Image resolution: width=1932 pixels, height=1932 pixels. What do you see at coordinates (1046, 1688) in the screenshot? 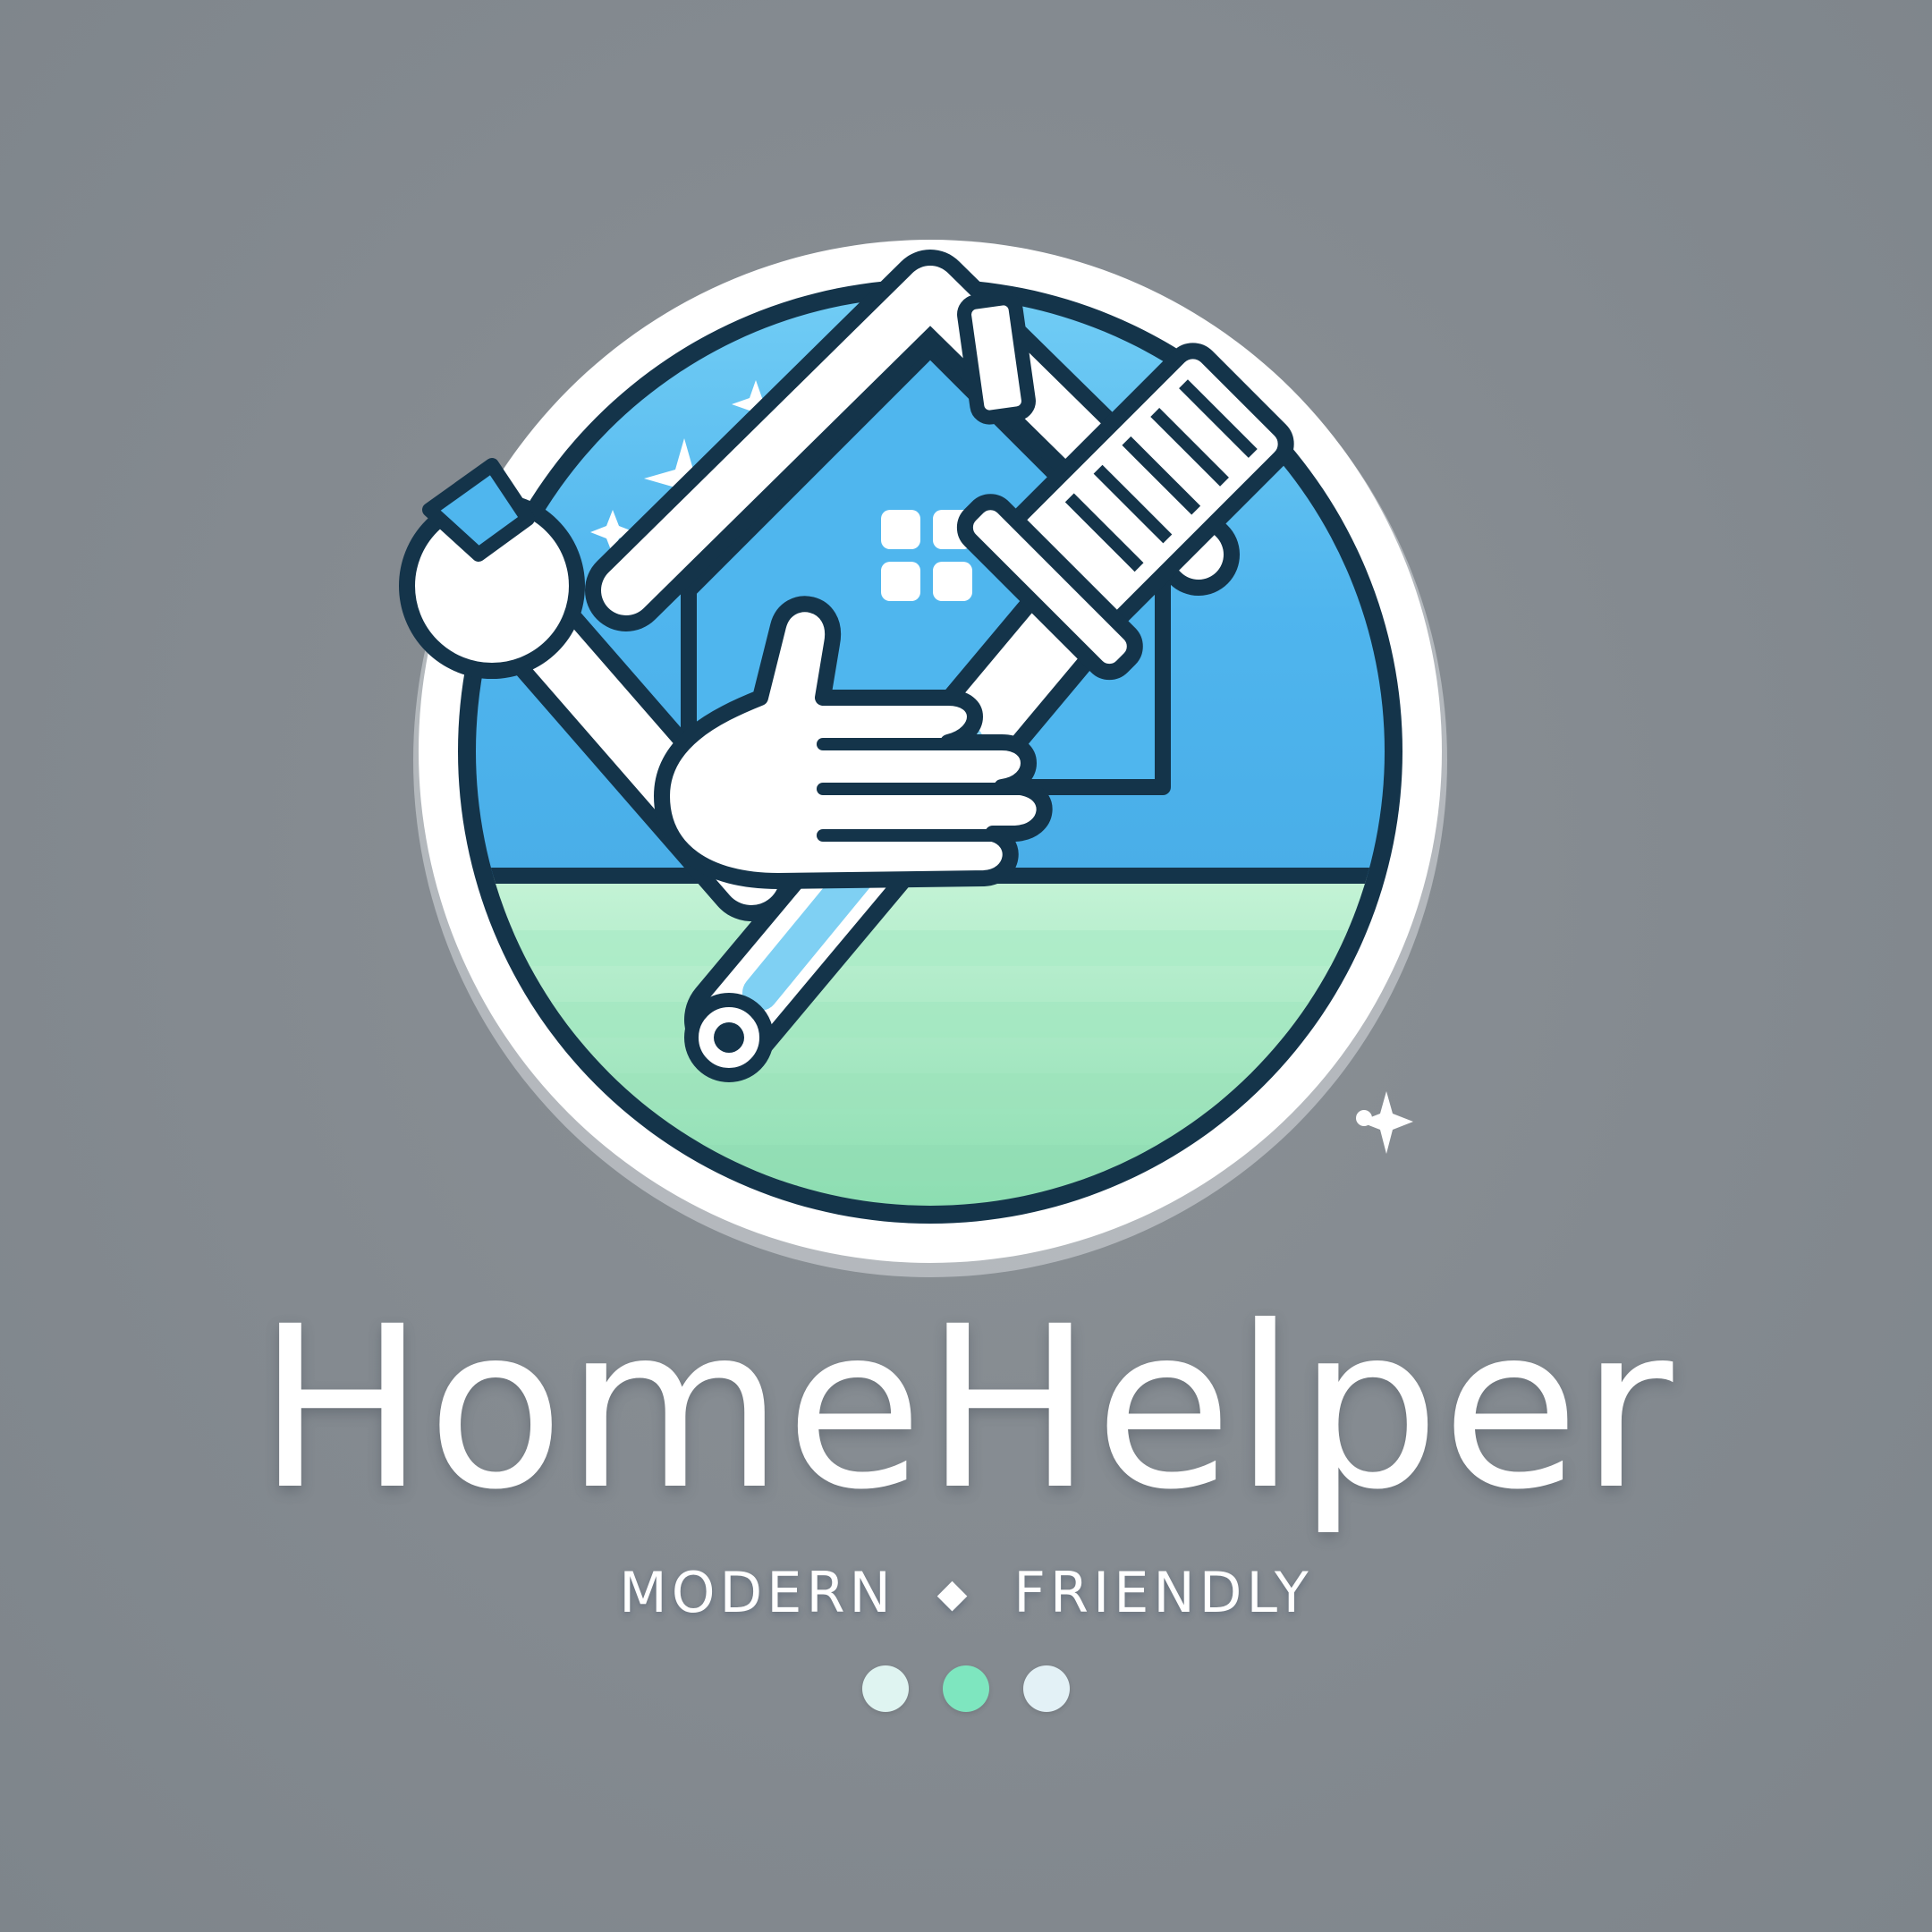
I see `dot-right` at bounding box center [1046, 1688].